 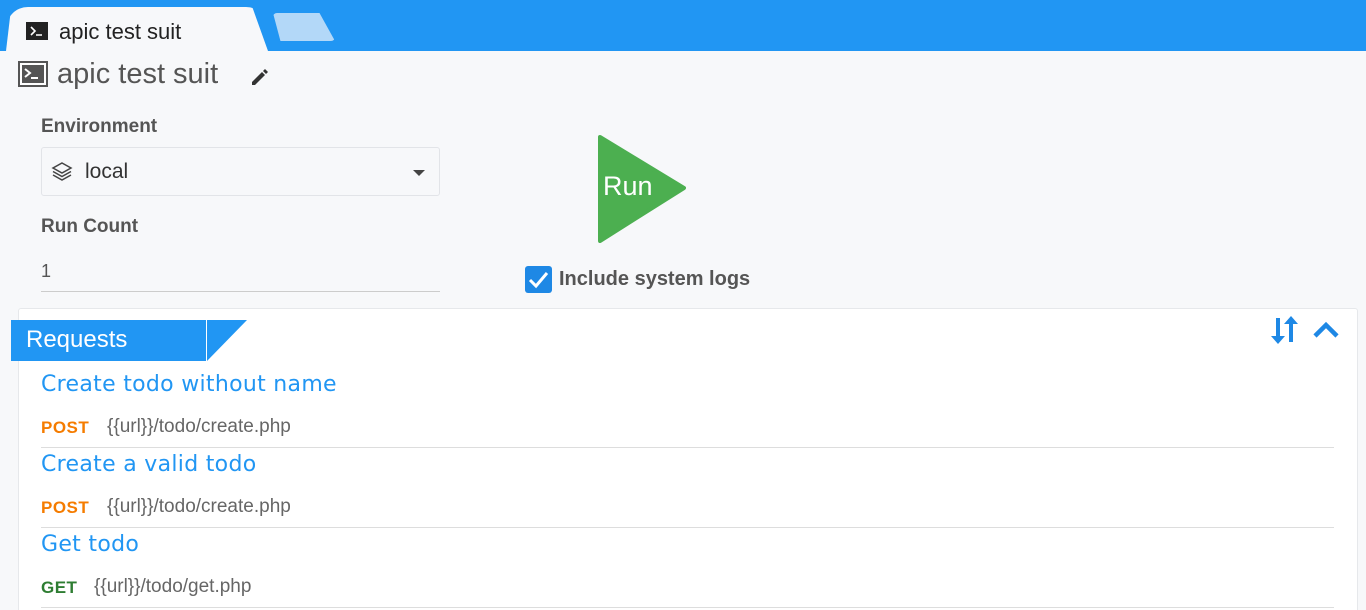 I want to click on run-count-label: Run Count, so click(x=90, y=226).